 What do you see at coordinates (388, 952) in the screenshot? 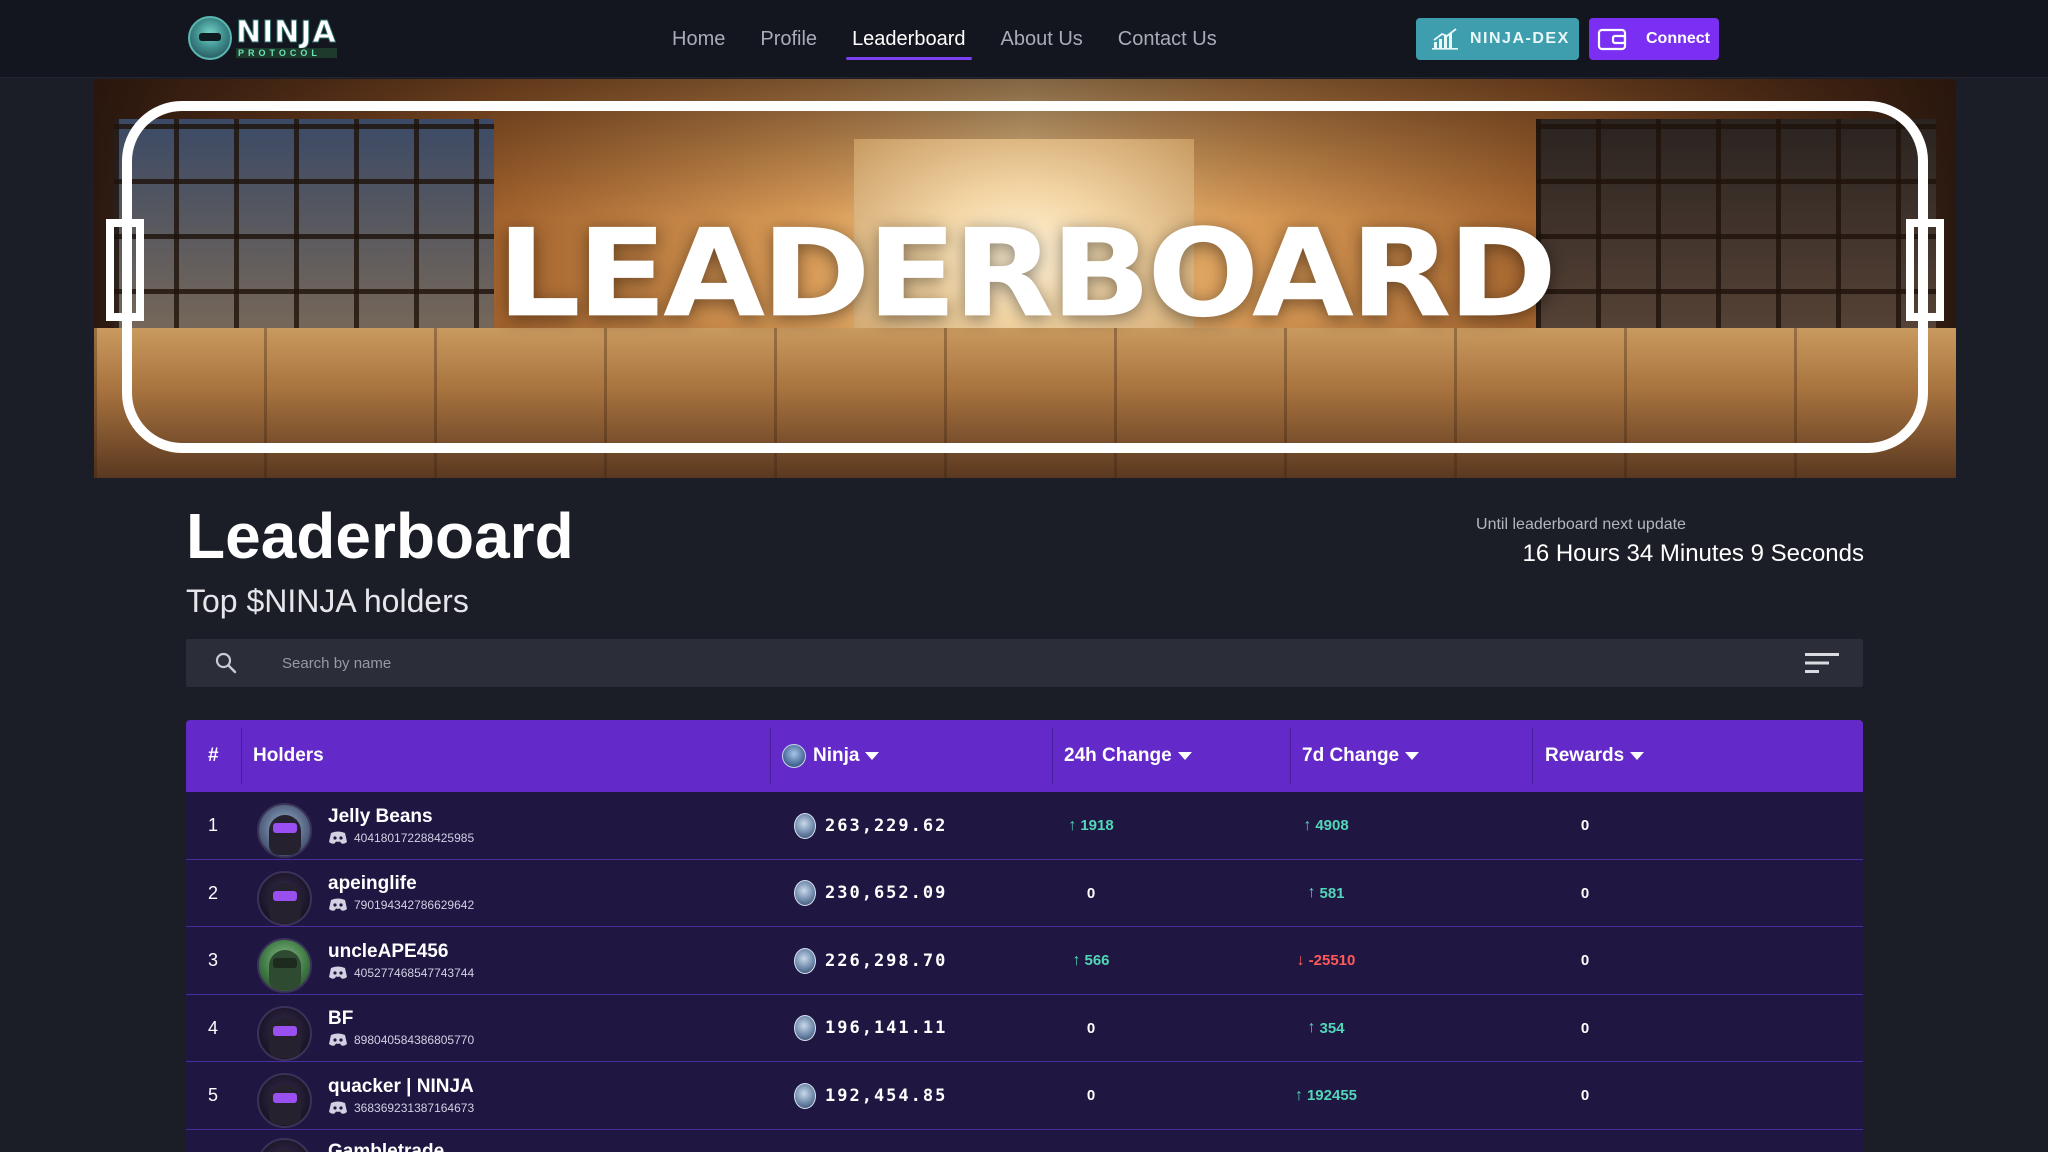
I see `holder-name: uncleAPE456` at bounding box center [388, 952].